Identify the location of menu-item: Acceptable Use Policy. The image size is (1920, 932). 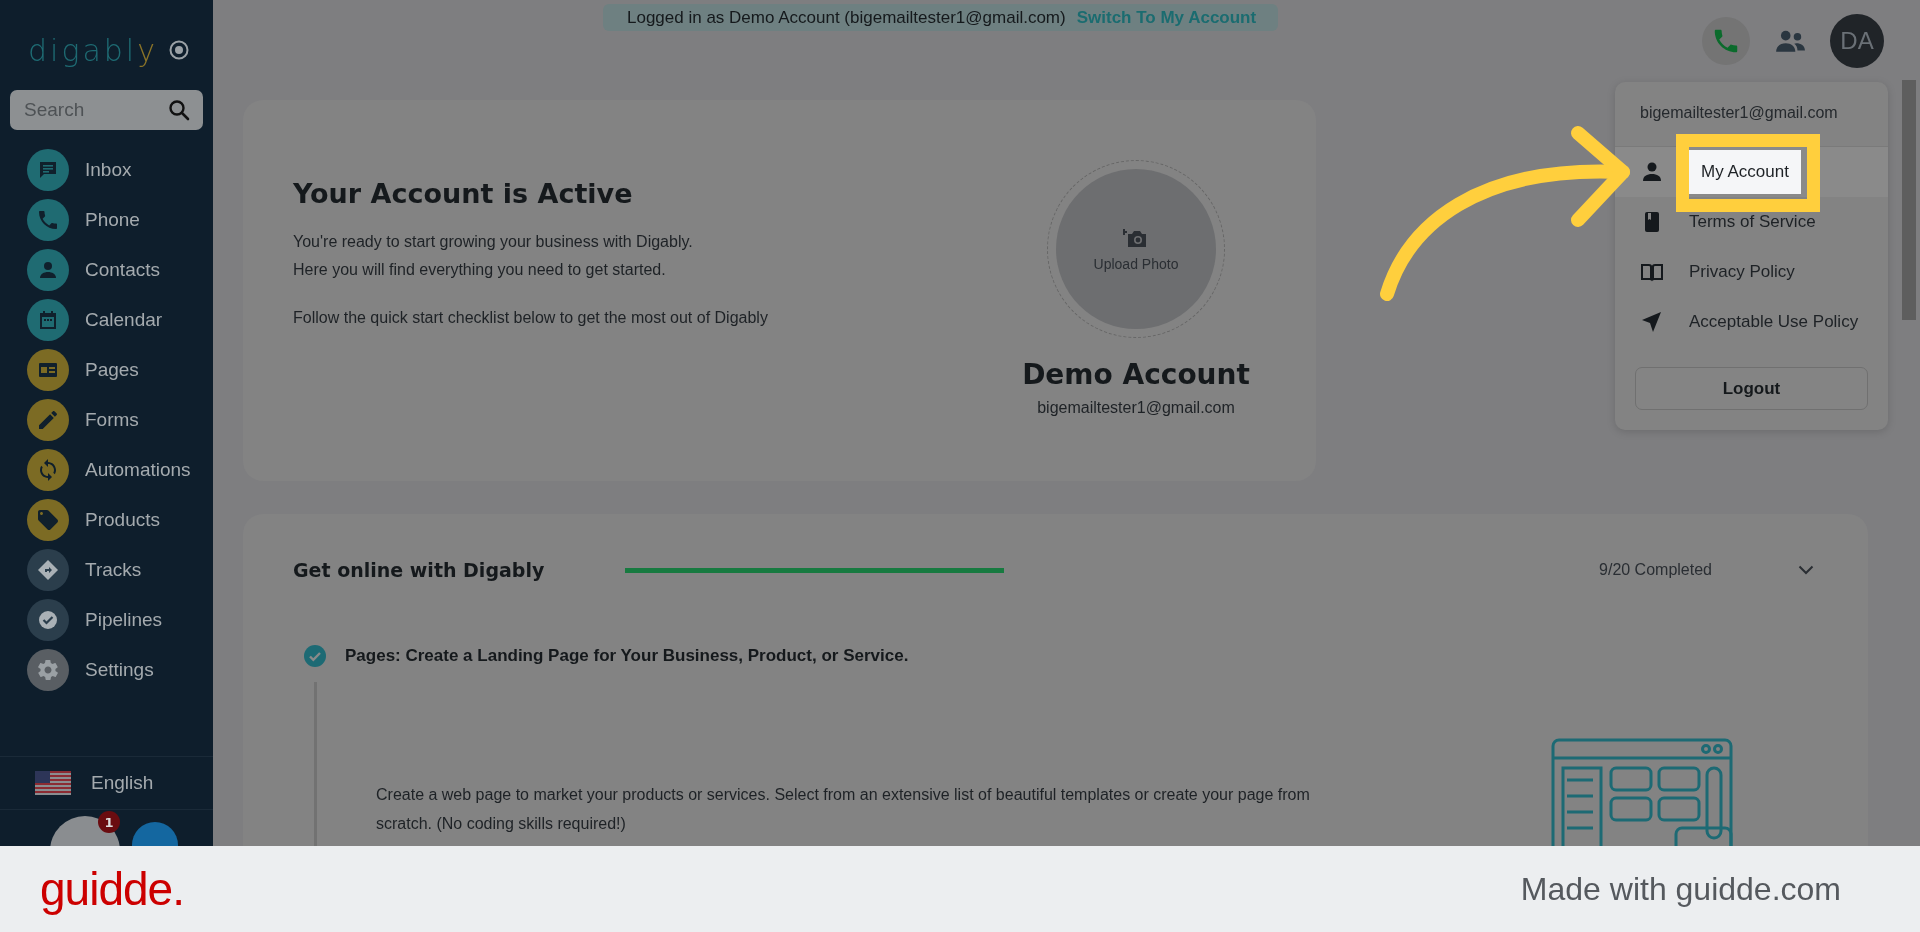
(1751, 322).